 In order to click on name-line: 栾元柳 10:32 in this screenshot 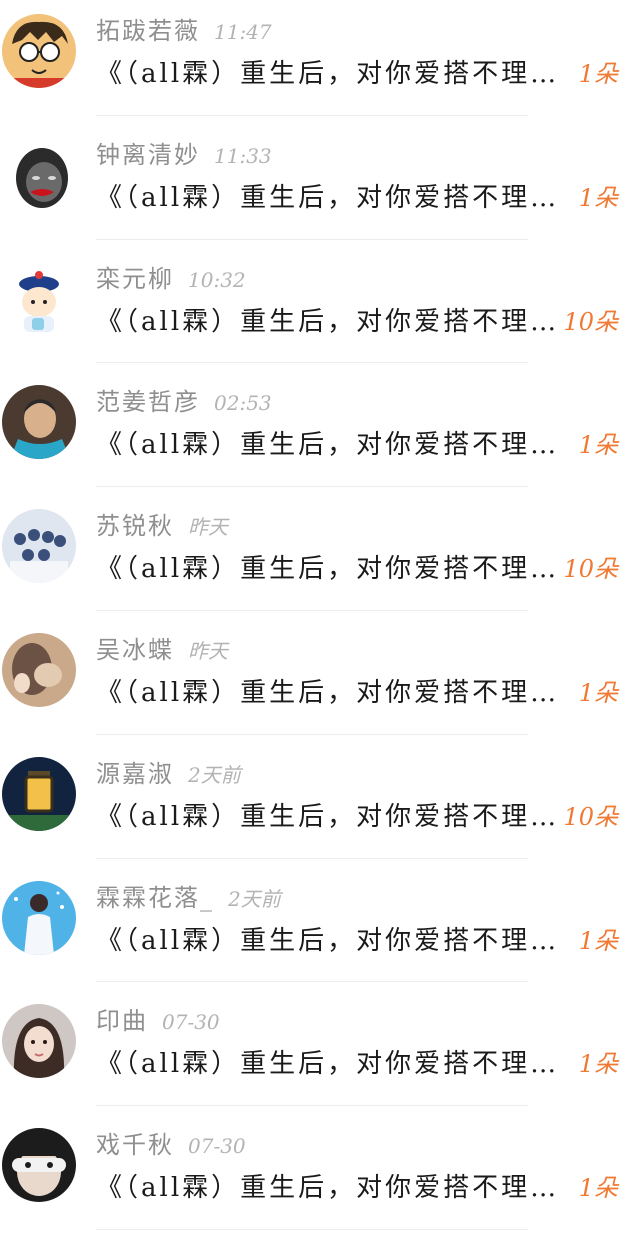, I will do `click(171, 279)`.